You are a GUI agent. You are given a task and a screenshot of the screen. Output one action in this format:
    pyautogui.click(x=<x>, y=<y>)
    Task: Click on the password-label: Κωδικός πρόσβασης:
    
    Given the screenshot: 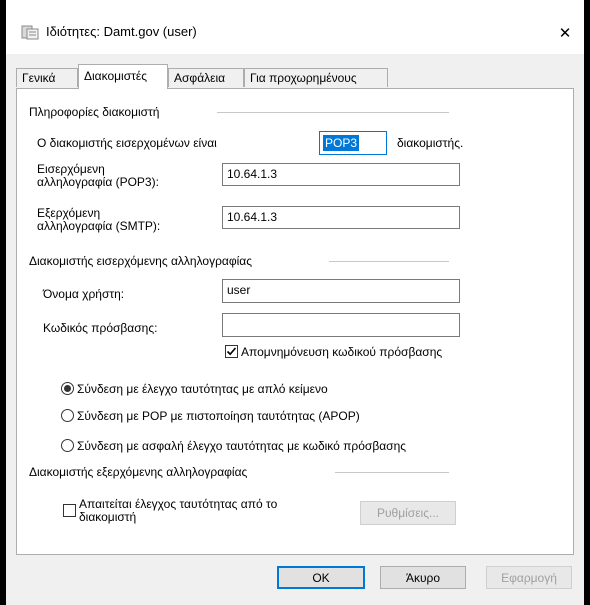 What is the action you would take?
    pyautogui.click(x=100, y=328)
    